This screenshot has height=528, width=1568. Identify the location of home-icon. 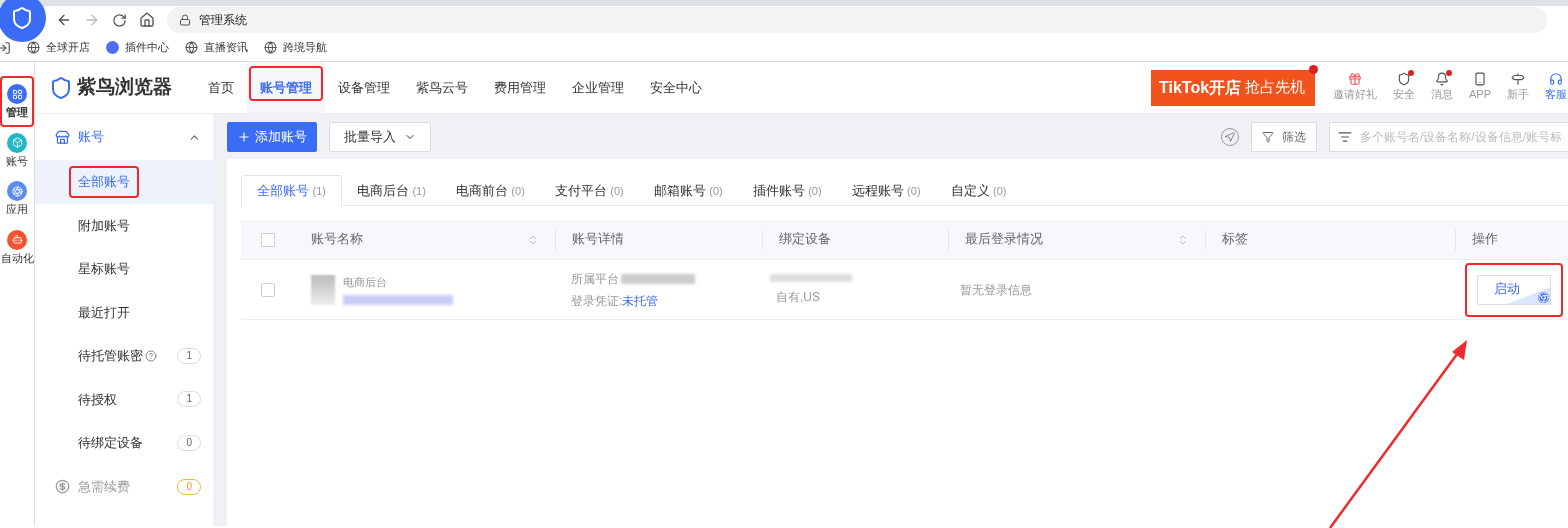
(147, 20).